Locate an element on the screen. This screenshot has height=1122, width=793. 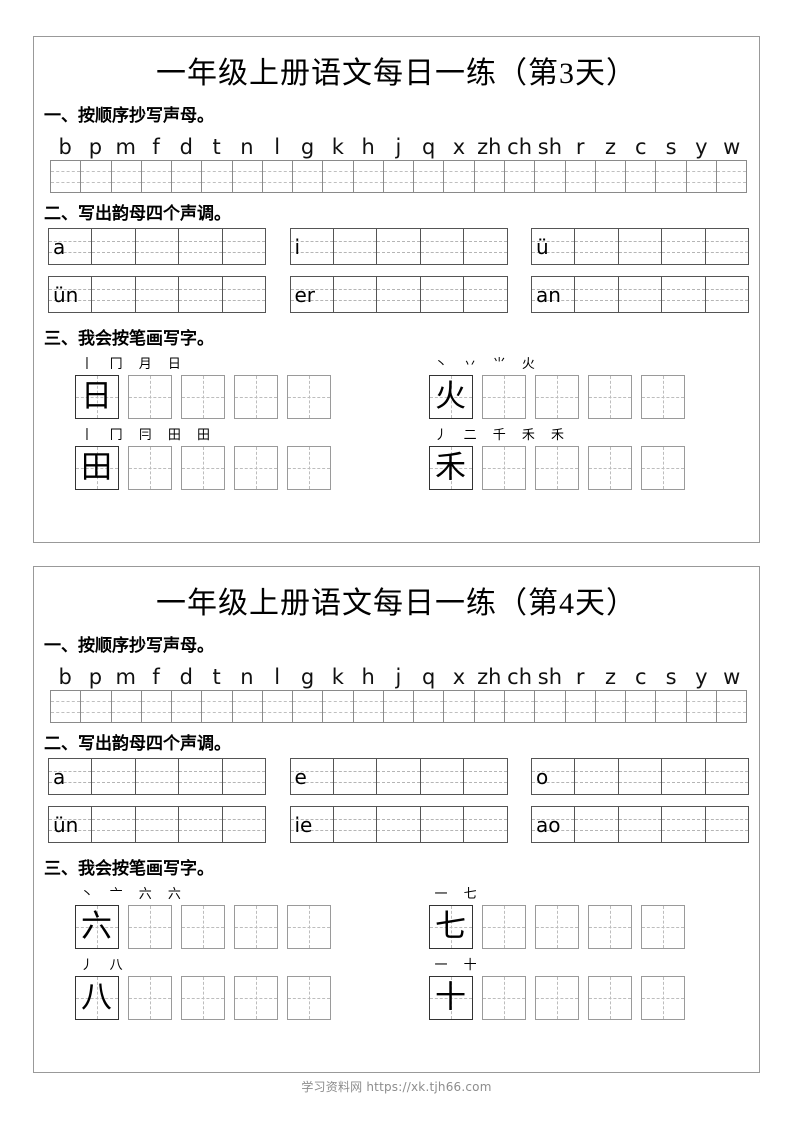
tone-practice-grid: er is located at coordinates (398, 294).